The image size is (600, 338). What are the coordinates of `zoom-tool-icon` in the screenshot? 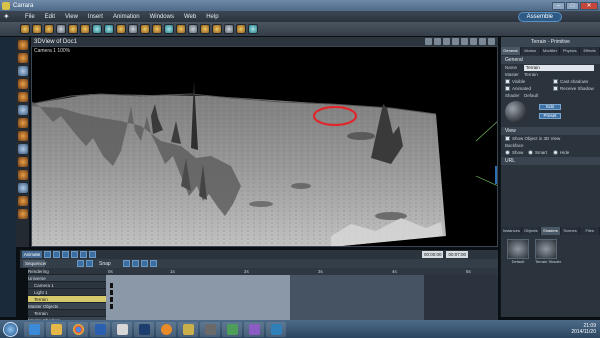 It's located at (23, 84).